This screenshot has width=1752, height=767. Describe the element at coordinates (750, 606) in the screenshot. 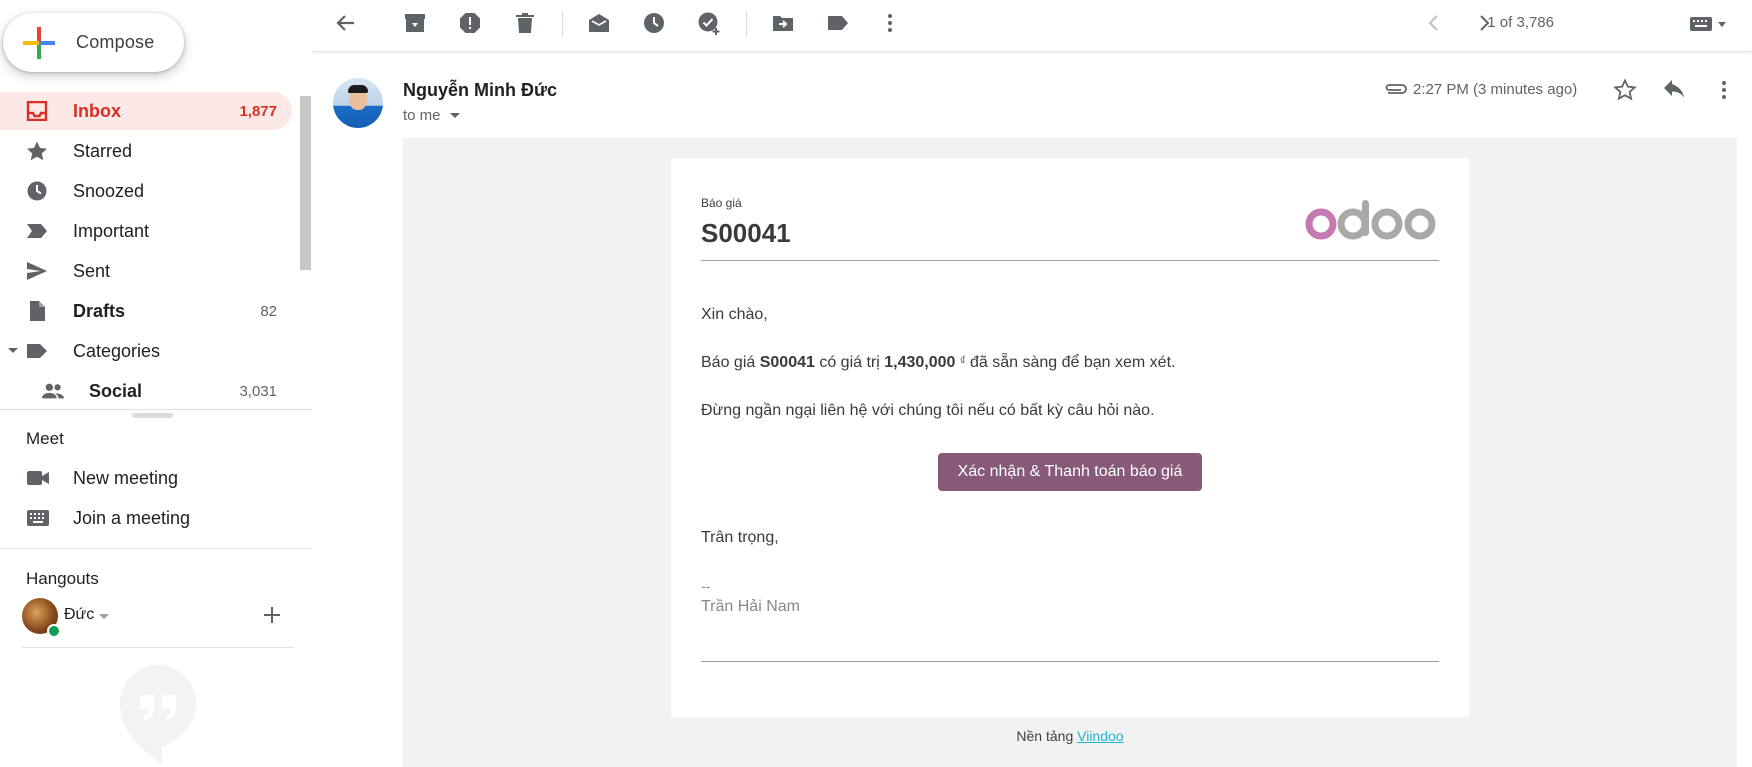

I see `signature-name: Trần Hải Nam` at that location.